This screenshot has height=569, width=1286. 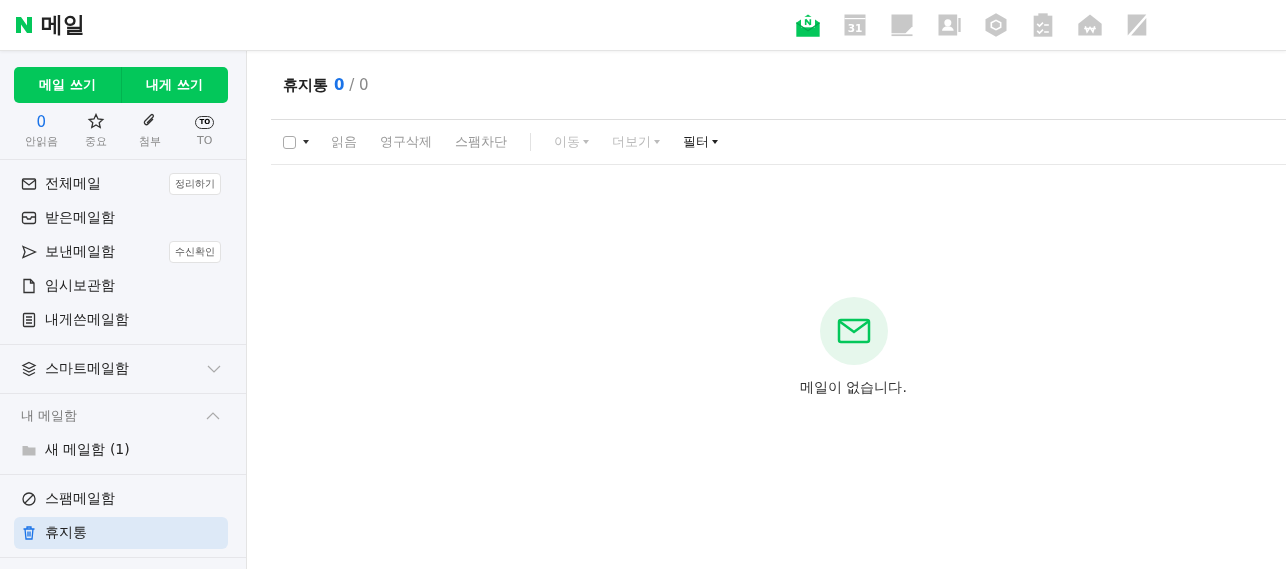 I want to click on folder-item: 보낸메일함 수신확인, so click(x=121, y=252).